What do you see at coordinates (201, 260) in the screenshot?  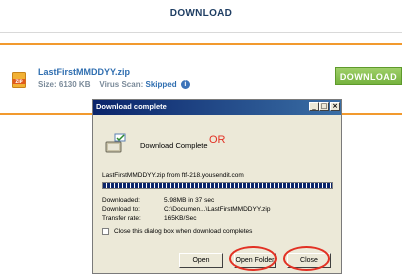 I see `open-button: Open` at bounding box center [201, 260].